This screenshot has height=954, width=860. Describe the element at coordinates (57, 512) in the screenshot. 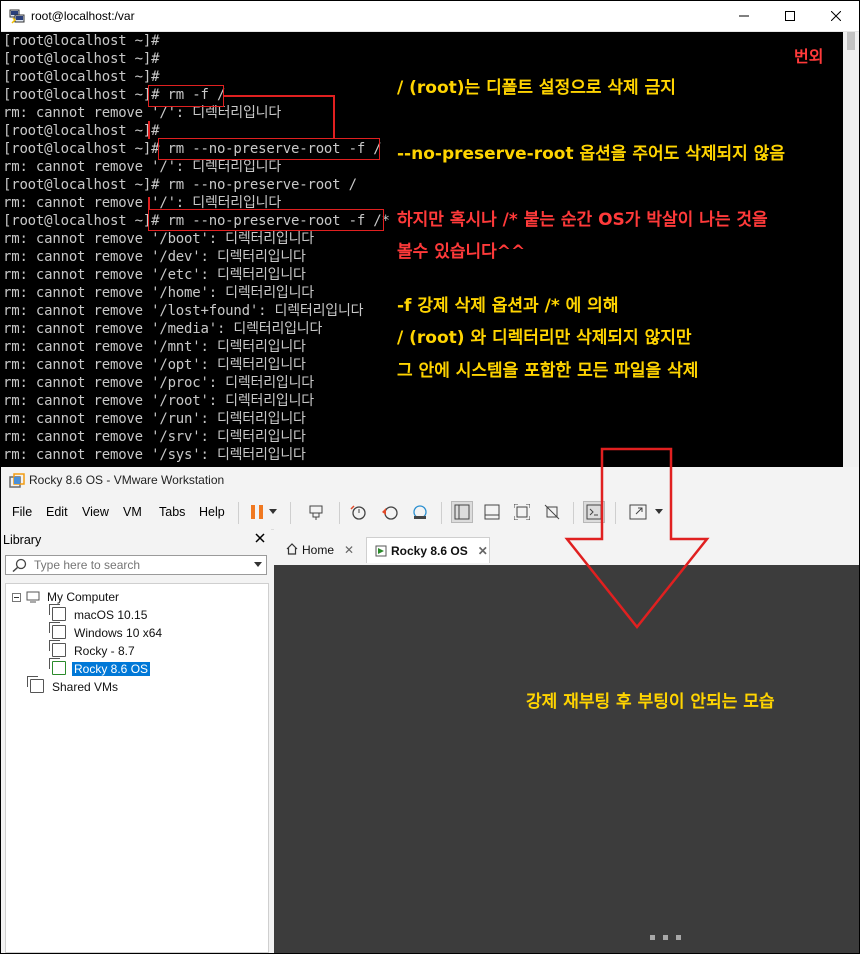

I see `menu-edit: Edit` at that location.